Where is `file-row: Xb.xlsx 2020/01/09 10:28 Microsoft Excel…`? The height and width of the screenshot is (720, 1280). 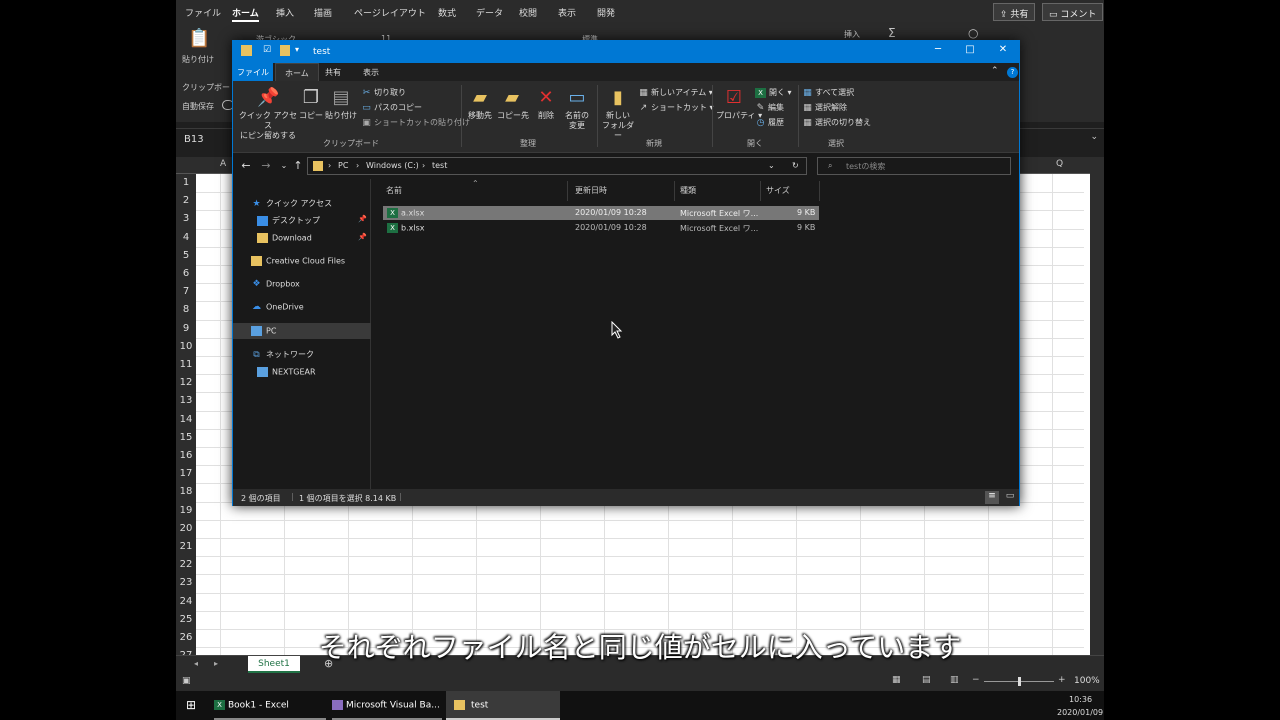 file-row: Xb.xlsx 2020/01/09 10:28 Microsoft Excel… is located at coordinates (601, 228).